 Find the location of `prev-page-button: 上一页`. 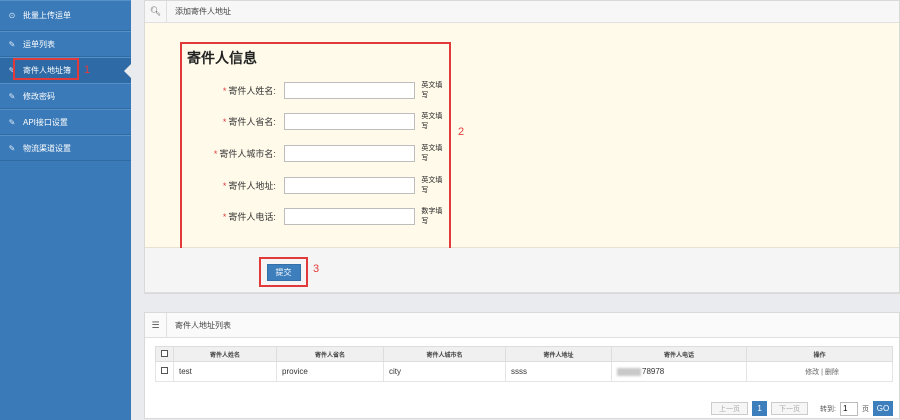

prev-page-button: 上一页 is located at coordinates (730, 408).